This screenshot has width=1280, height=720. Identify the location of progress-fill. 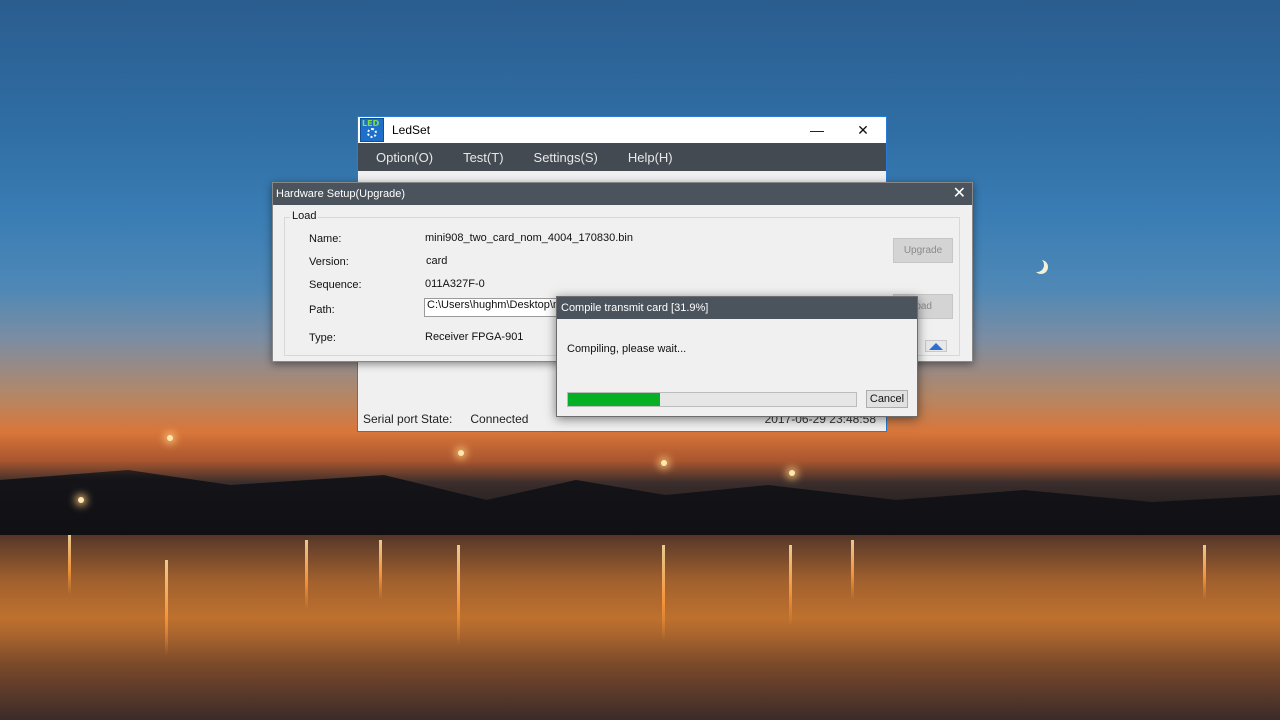
(614, 399).